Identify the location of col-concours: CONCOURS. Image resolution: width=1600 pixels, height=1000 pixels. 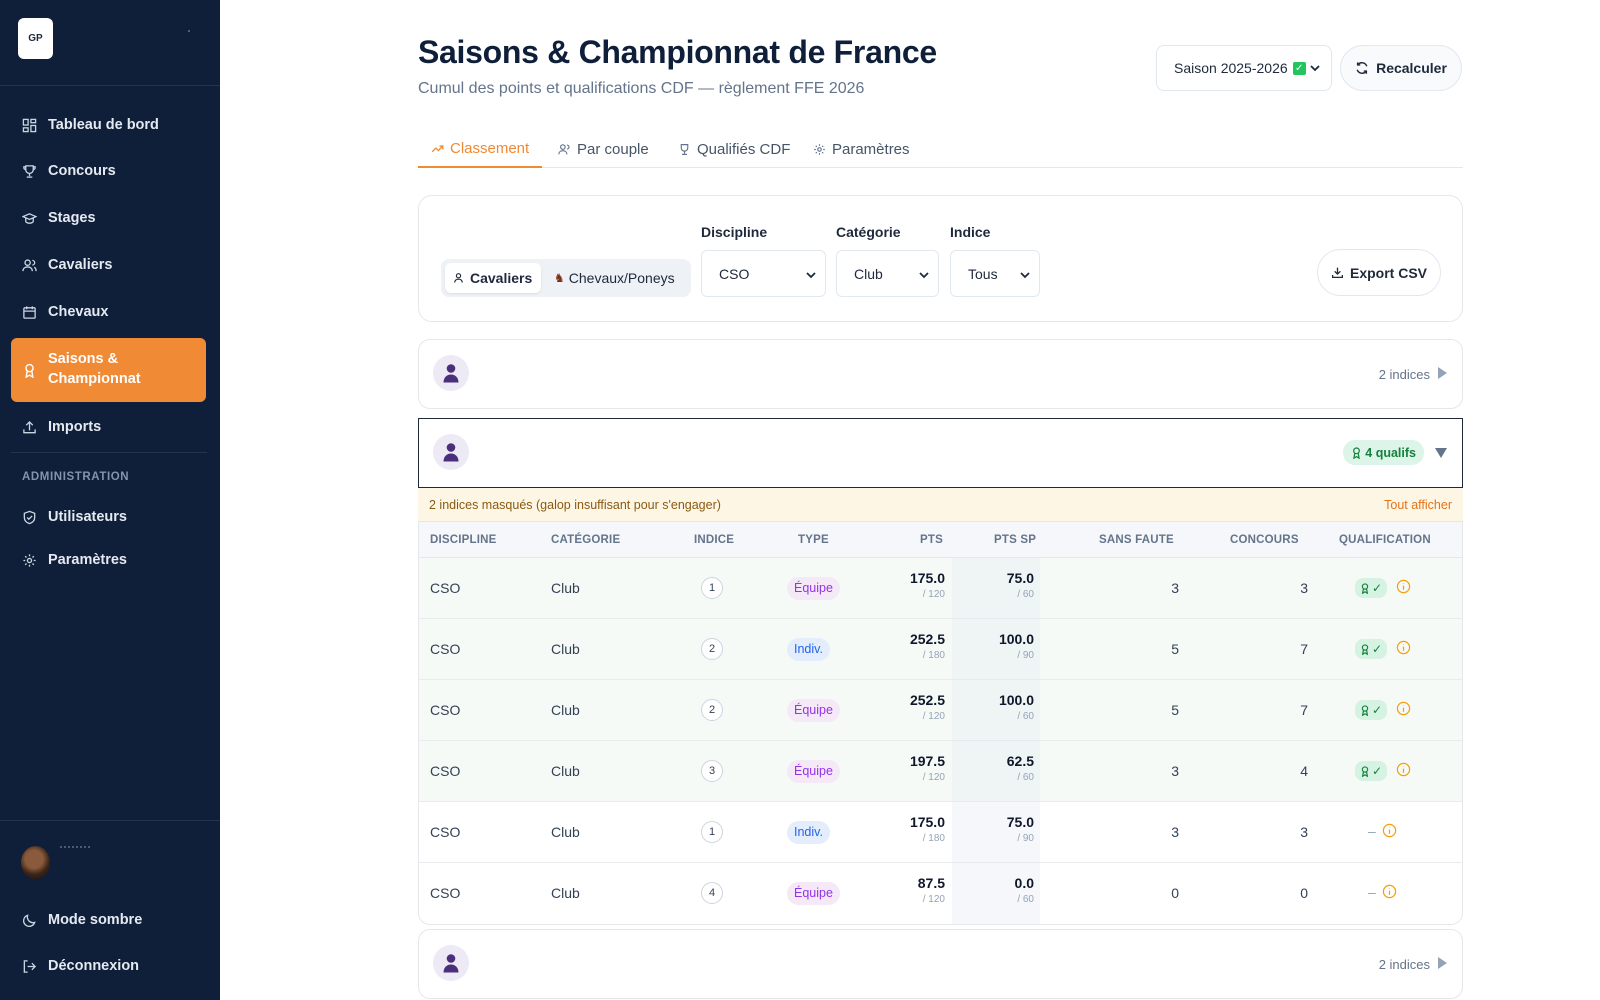
(1264, 540).